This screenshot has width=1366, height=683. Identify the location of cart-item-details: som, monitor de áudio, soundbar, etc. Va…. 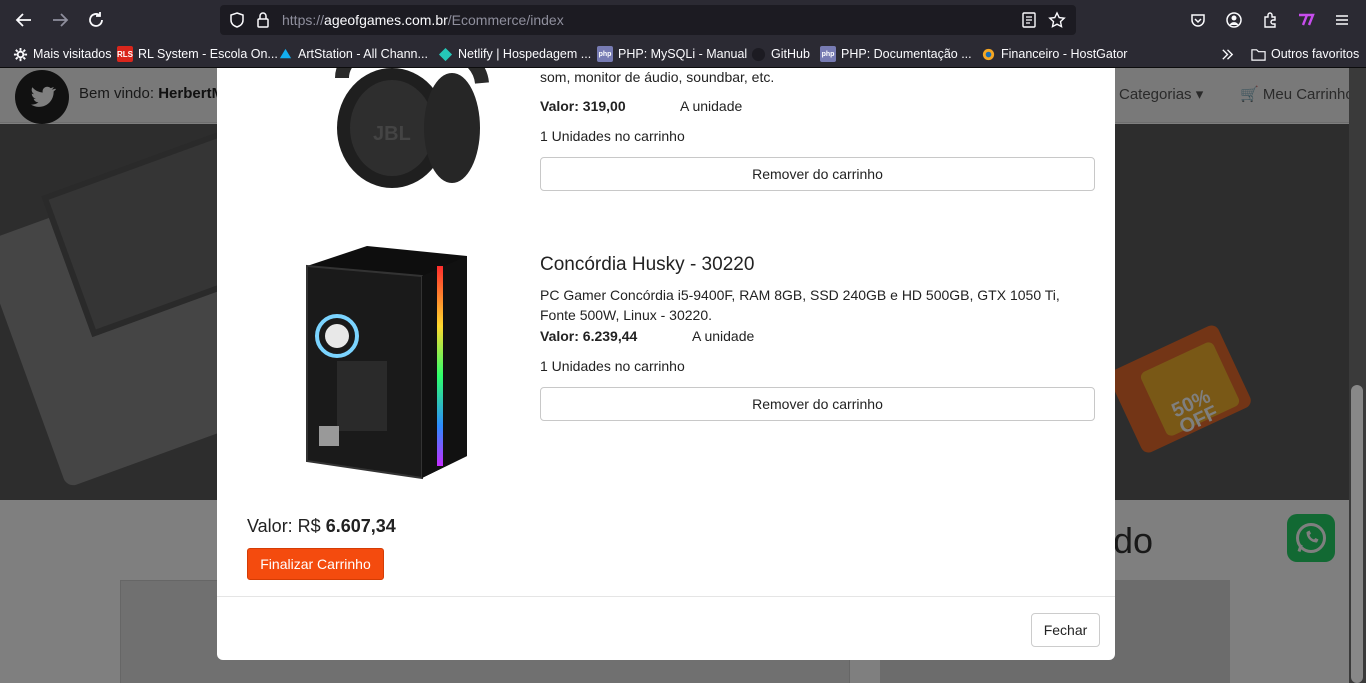
(817, 143).